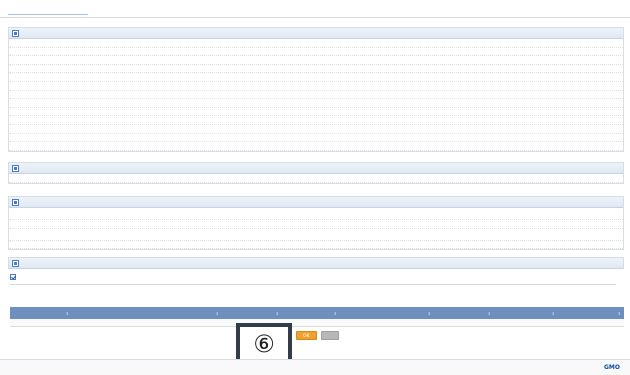 This screenshot has height=375, width=630. I want to click on note-text, so click(24, 291).